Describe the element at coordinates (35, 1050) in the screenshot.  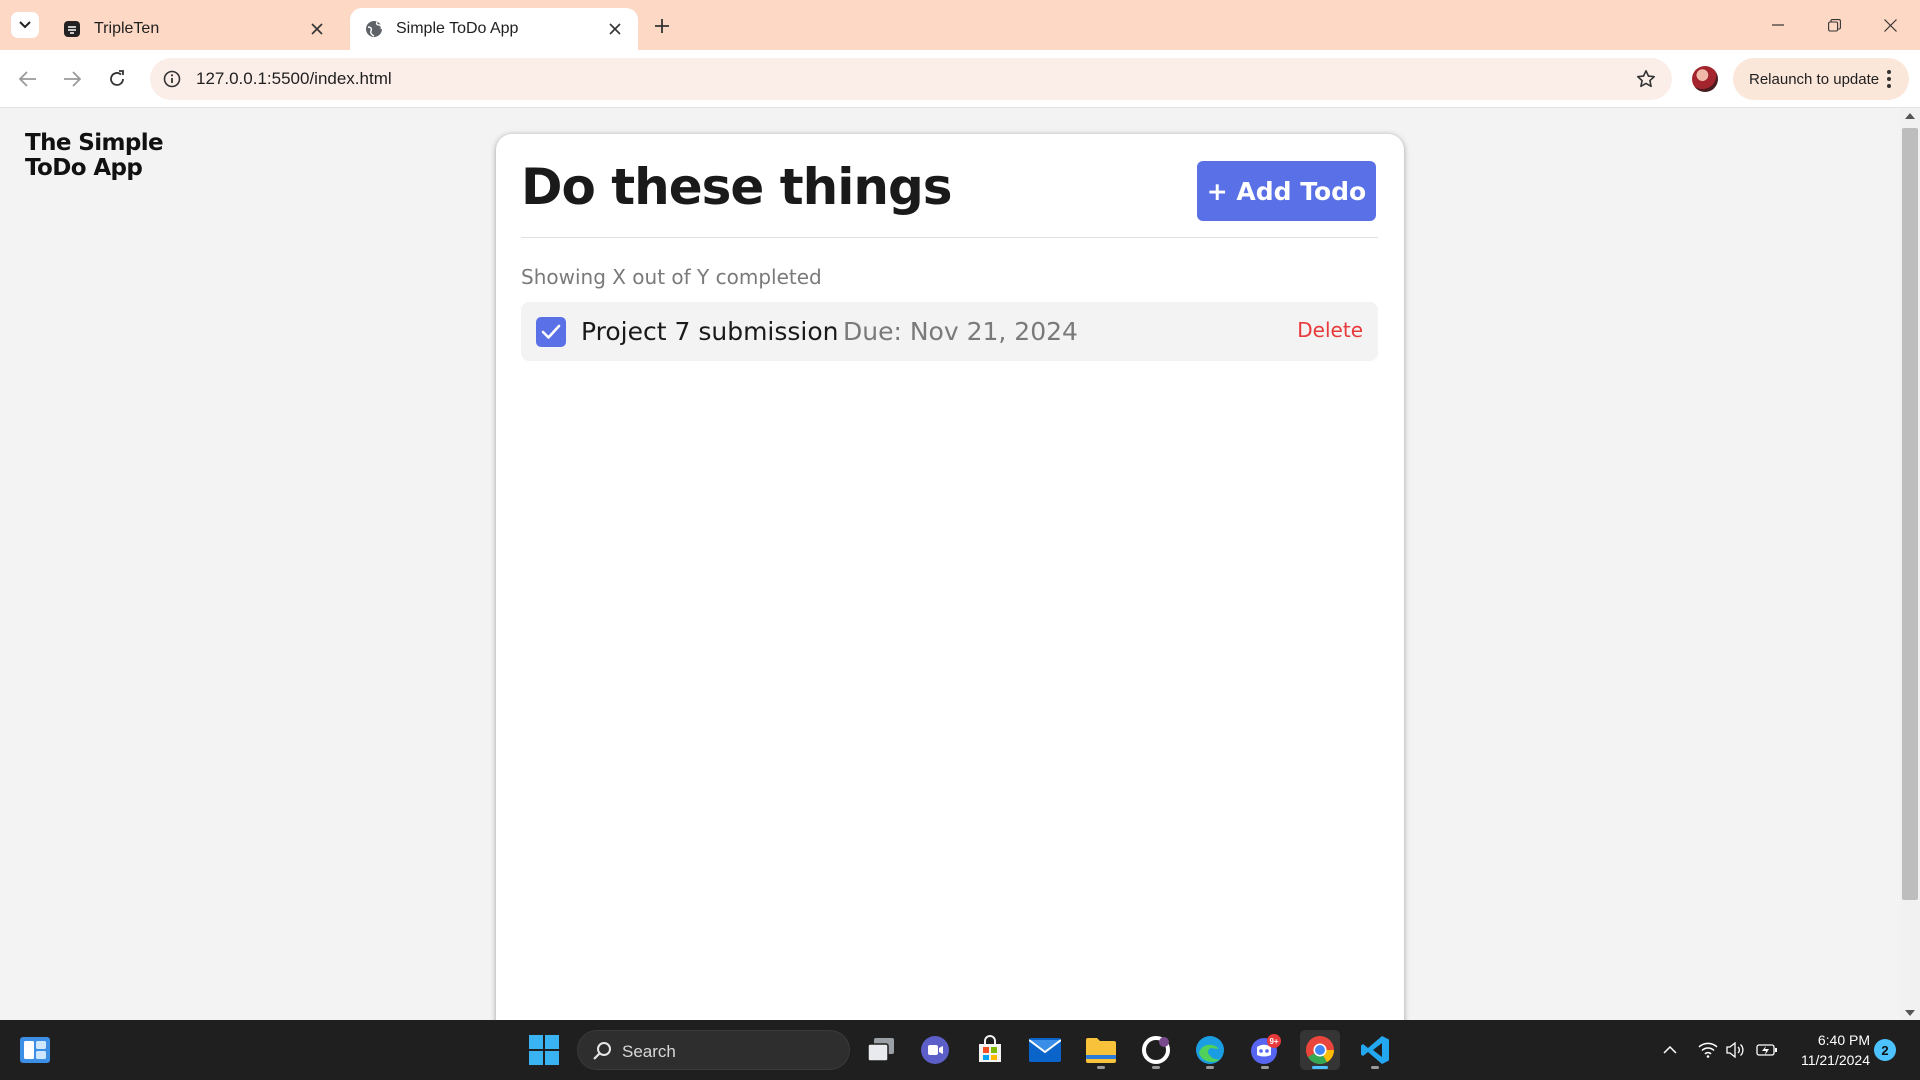
I see `widgets-icon` at that location.